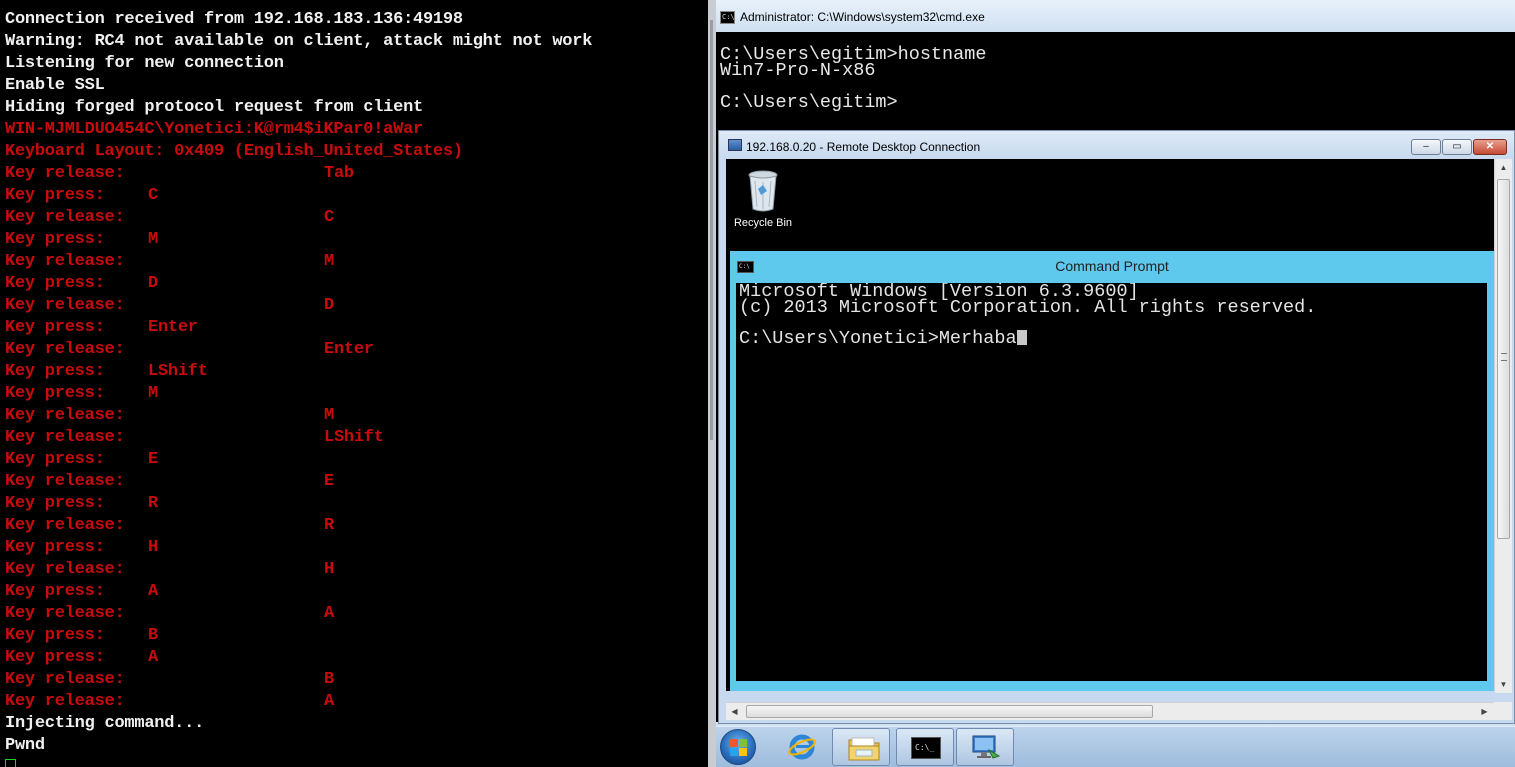 This screenshot has height=767, width=1515. What do you see at coordinates (763, 200) in the screenshot?
I see `recycle-bin: Recycle Bin` at bounding box center [763, 200].